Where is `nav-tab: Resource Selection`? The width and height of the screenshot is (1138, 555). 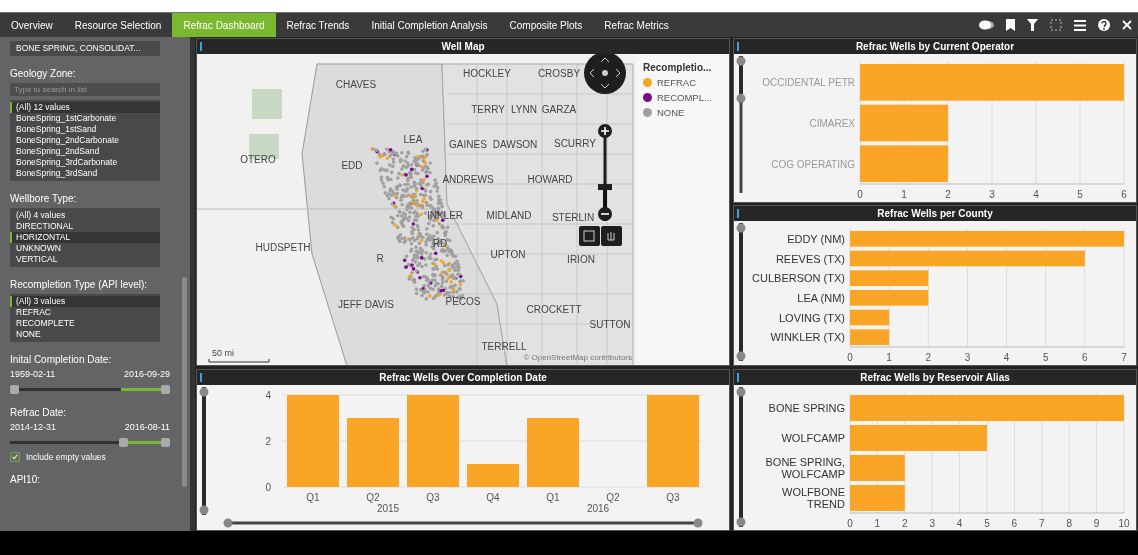
nav-tab: Resource Selection is located at coordinates (118, 25).